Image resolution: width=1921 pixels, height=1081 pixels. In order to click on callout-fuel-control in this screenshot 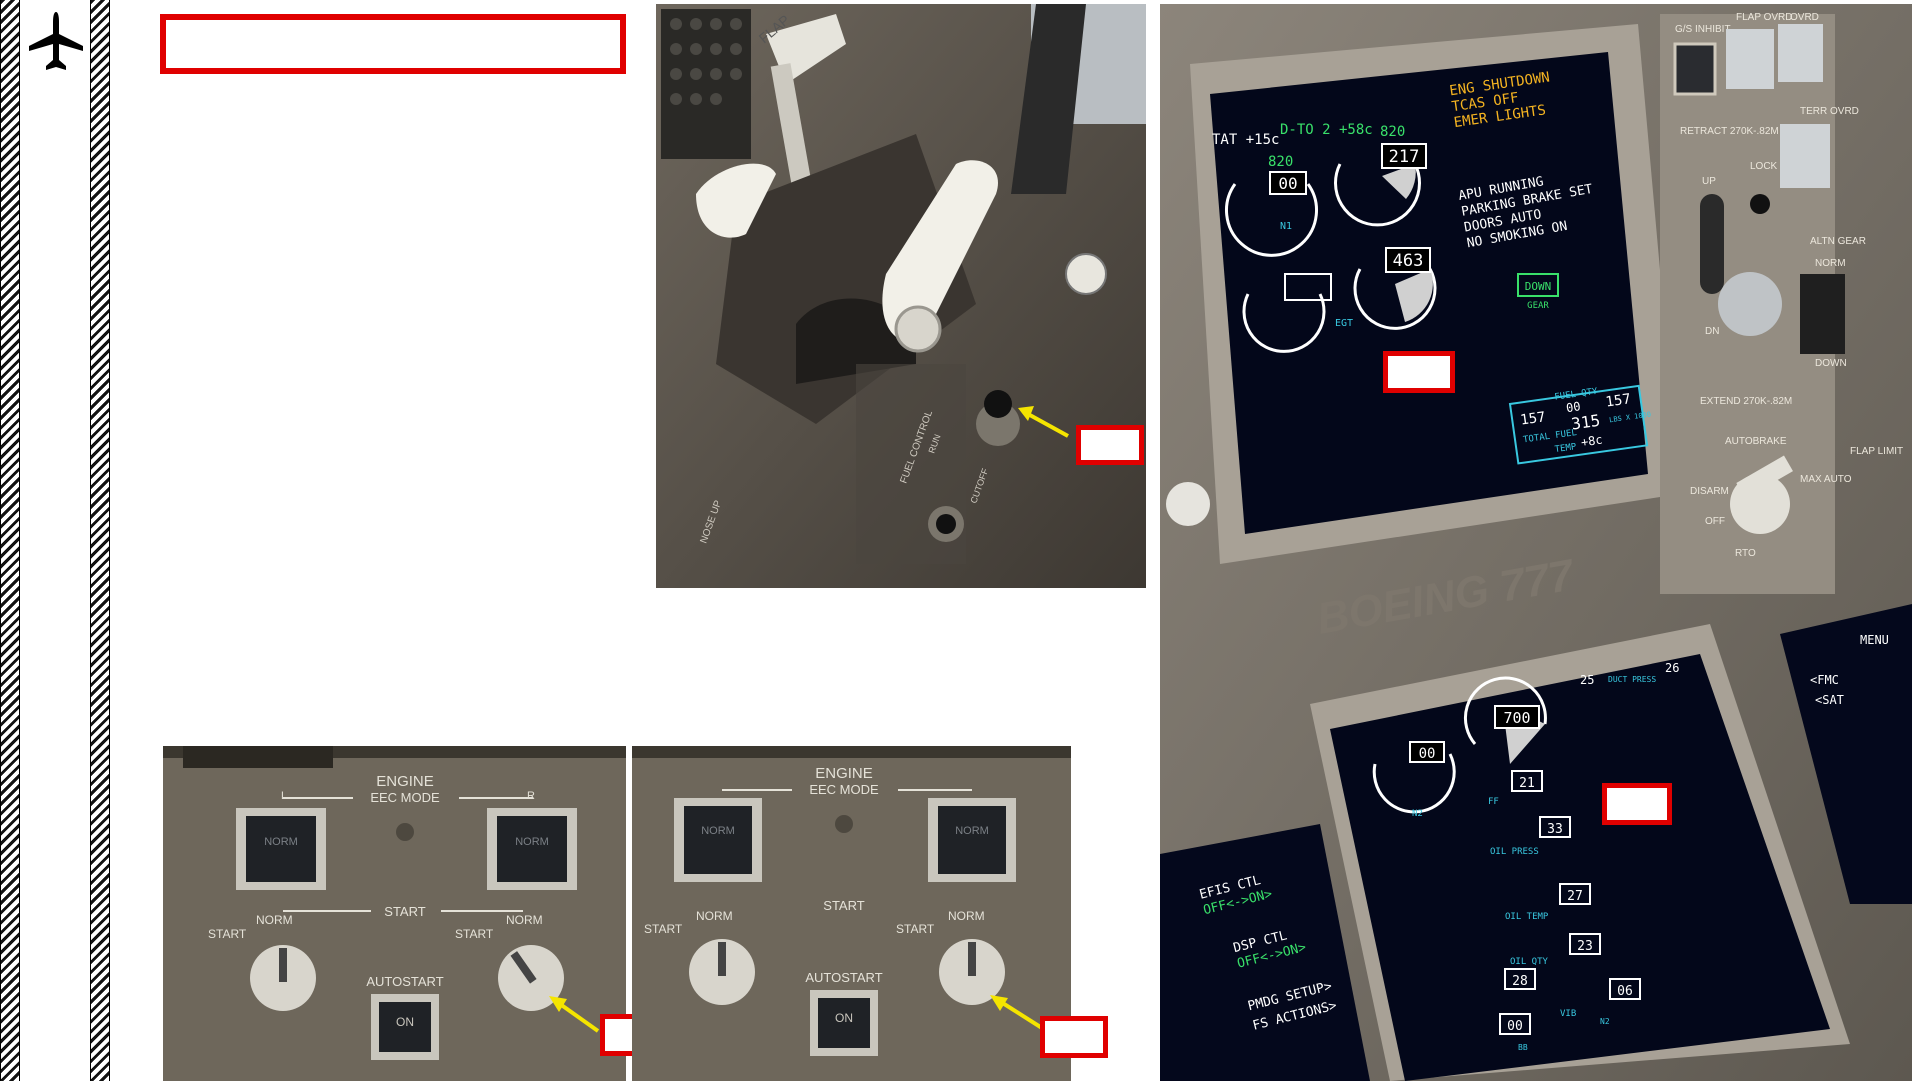, I will do `click(1110, 445)`.